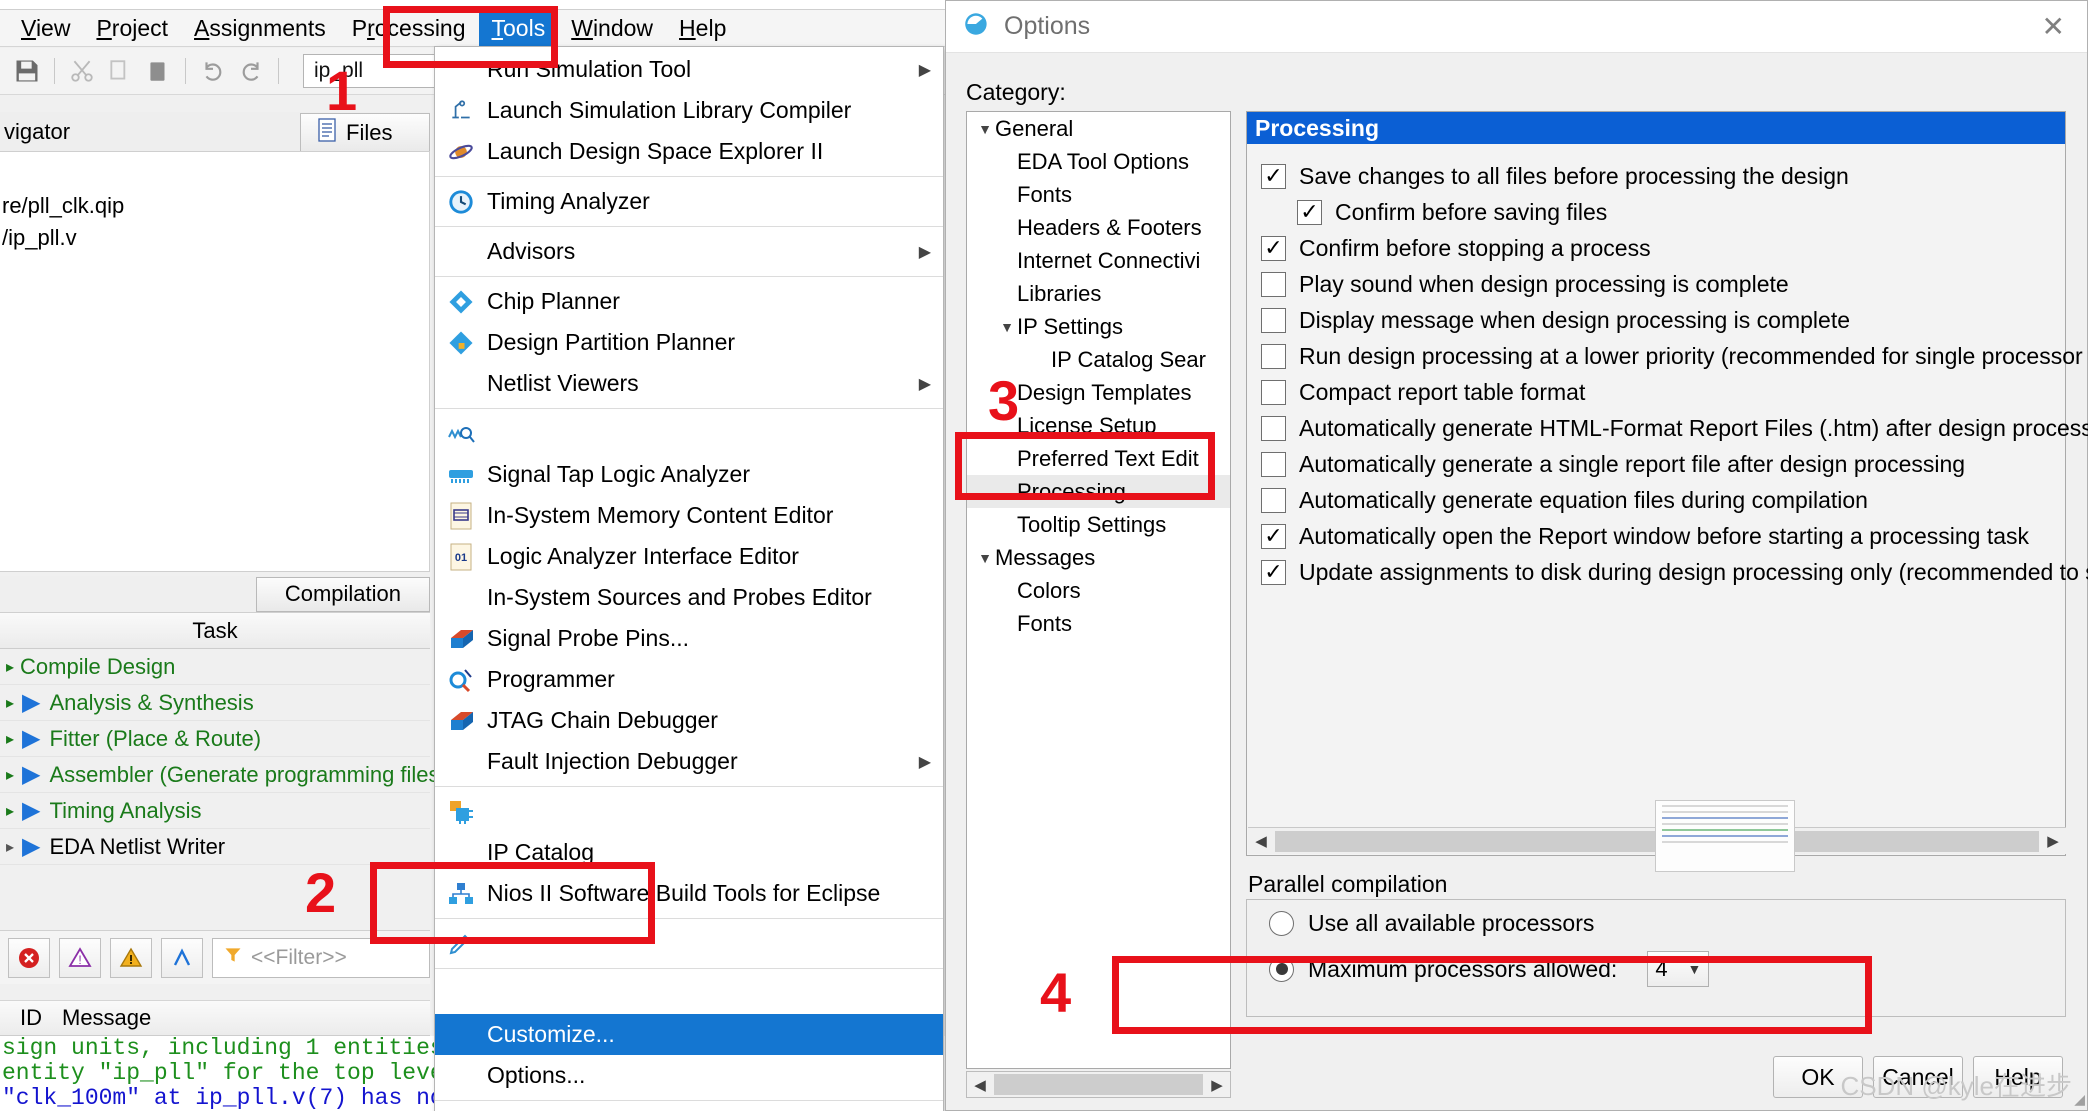  Describe the element at coordinates (2079, 1099) in the screenshot. I see `resize-grip: ◢` at that location.